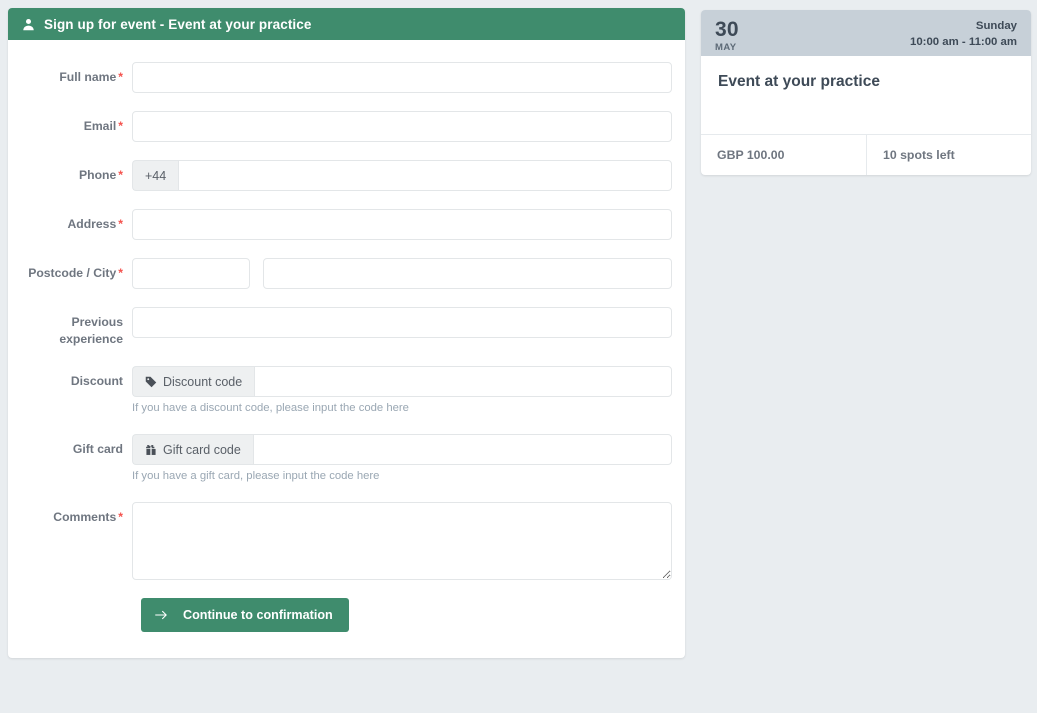 The width and height of the screenshot is (1037, 713). I want to click on label-gift-card: Gift card, so click(76, 446).